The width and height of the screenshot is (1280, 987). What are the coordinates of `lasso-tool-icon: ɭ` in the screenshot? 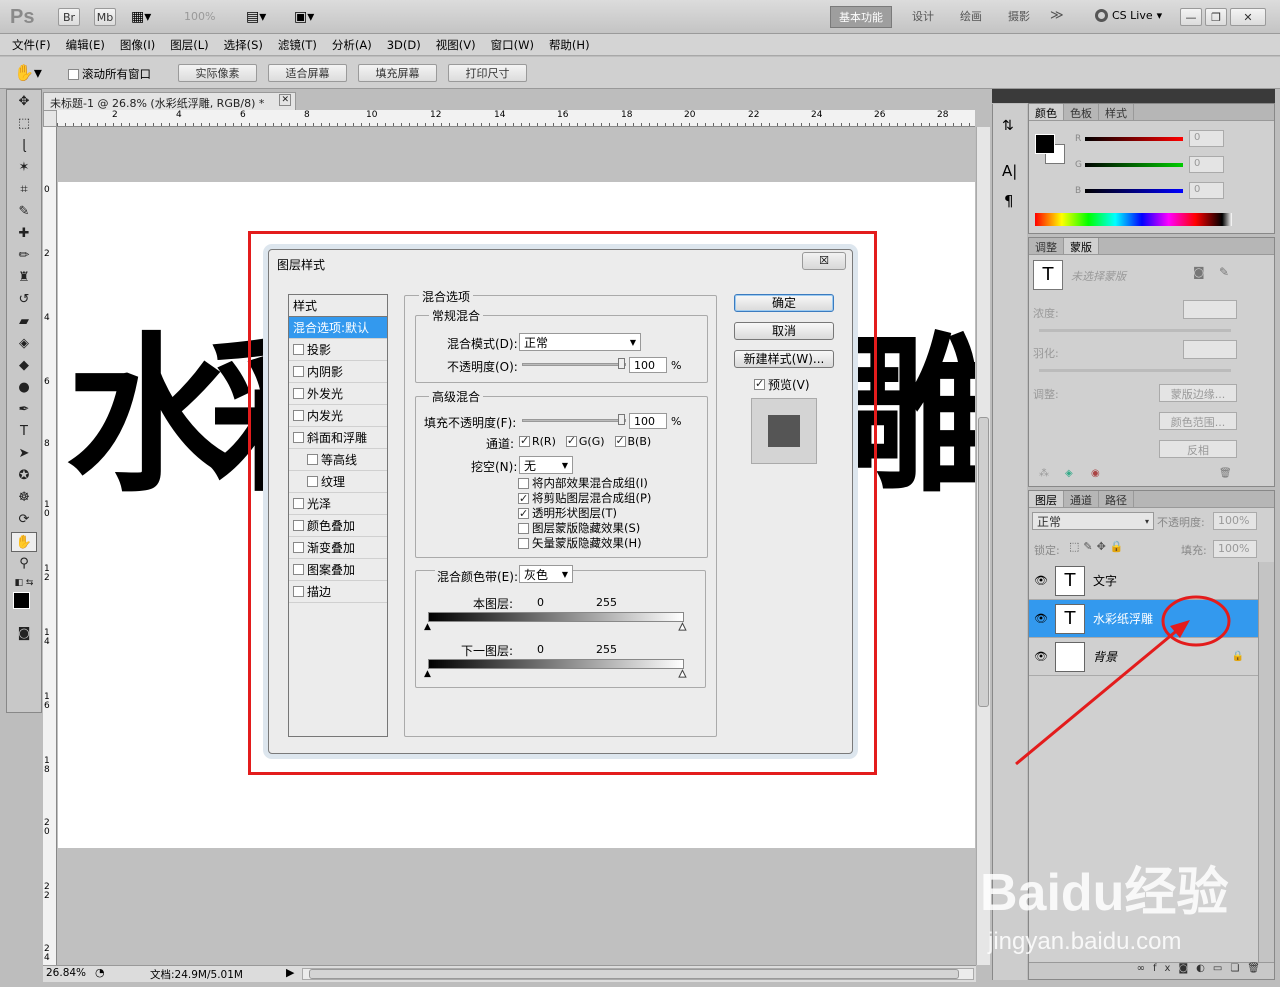 It's located at (24, 146).